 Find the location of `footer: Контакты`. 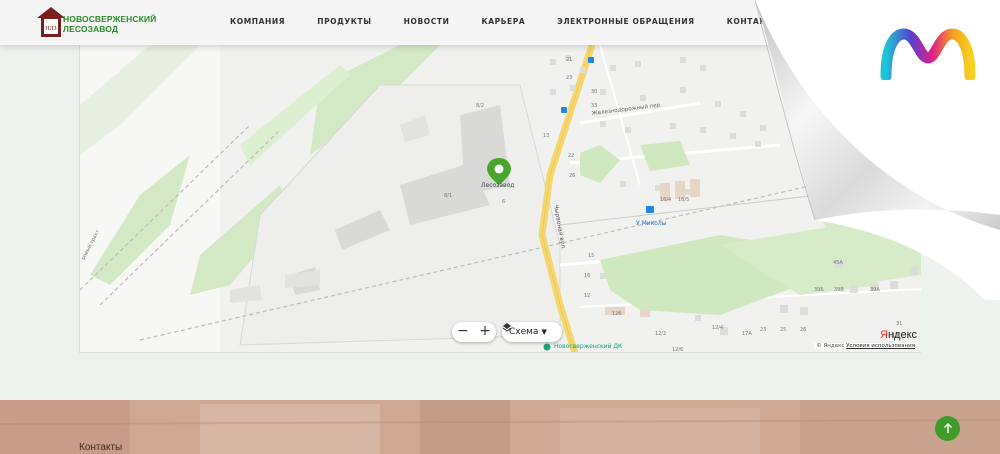

footer: Контакты is located at coordinates (500, 427).